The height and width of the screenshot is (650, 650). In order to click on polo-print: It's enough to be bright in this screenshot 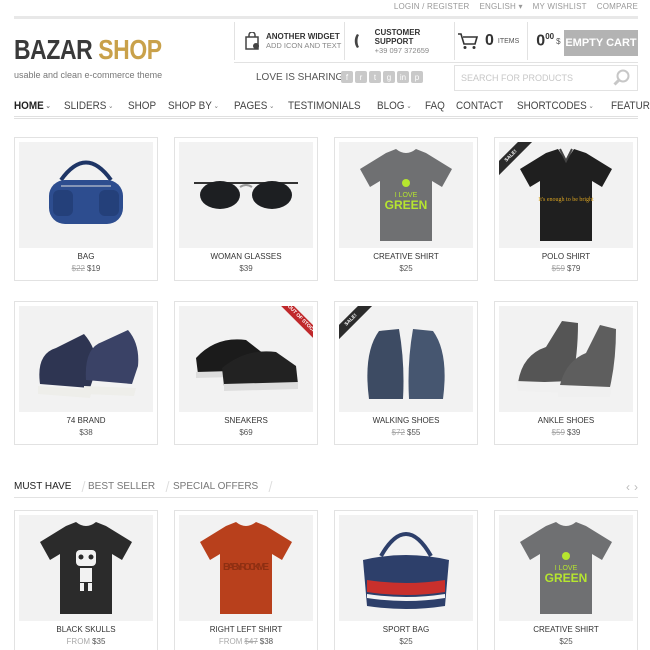, I will do `click(566, 200)`.